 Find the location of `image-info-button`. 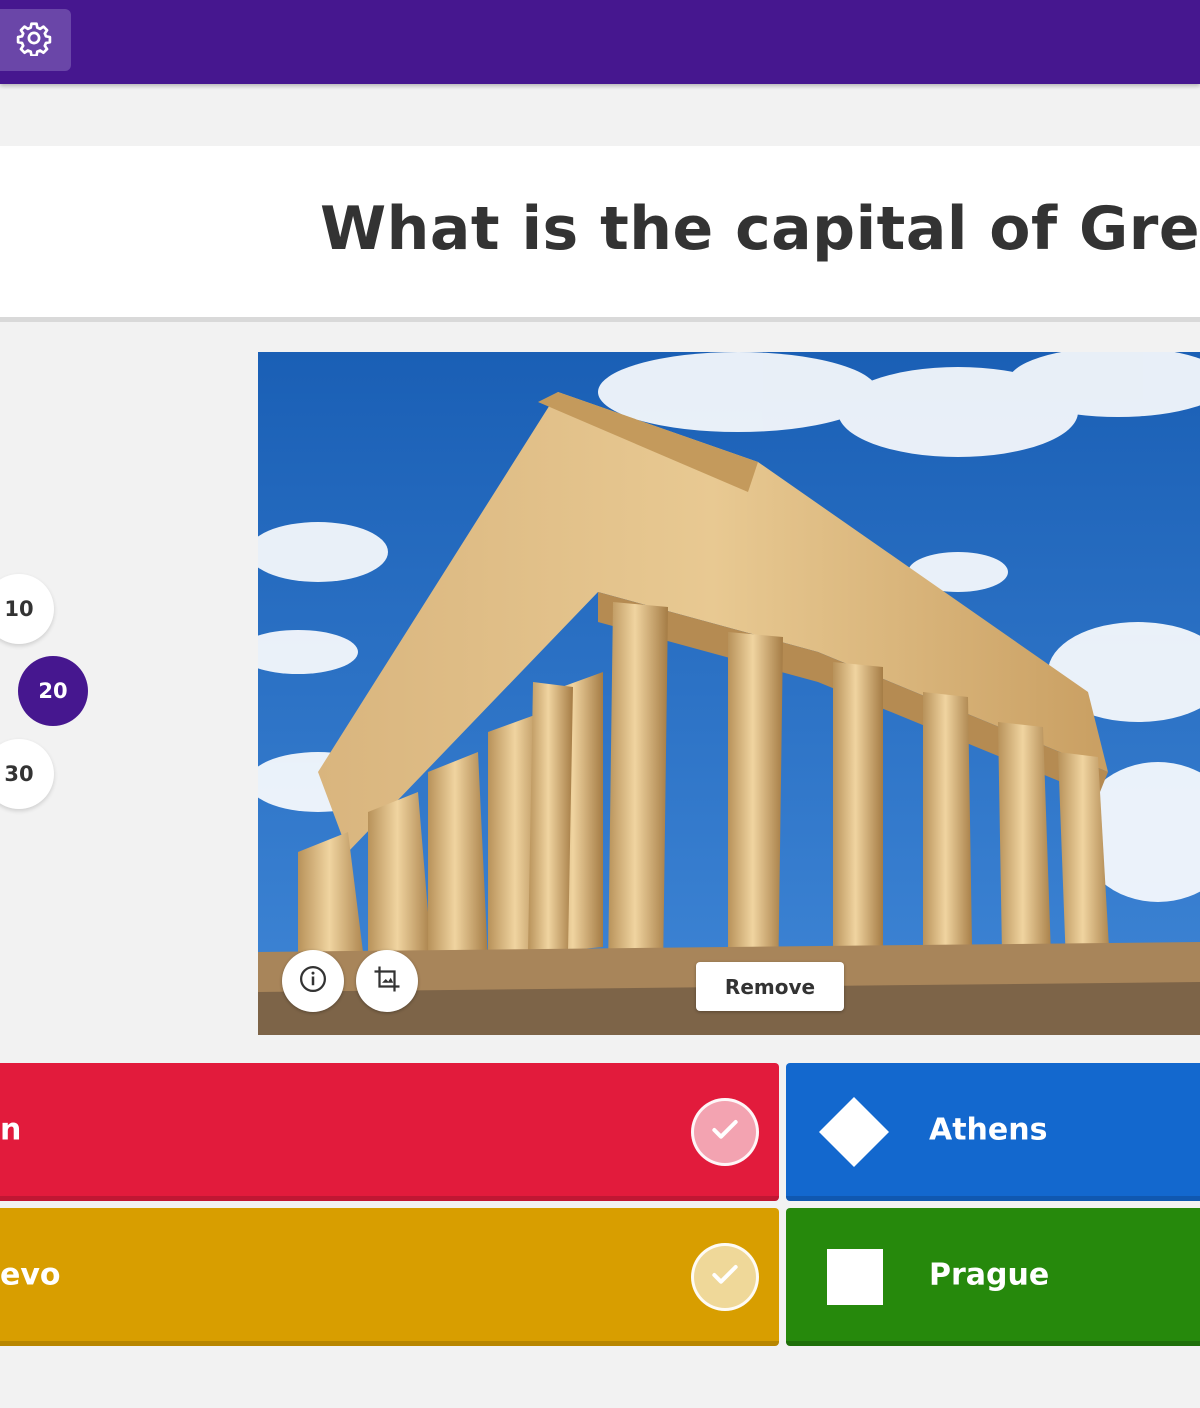

image-info-button is located at coordinates (313, 981).